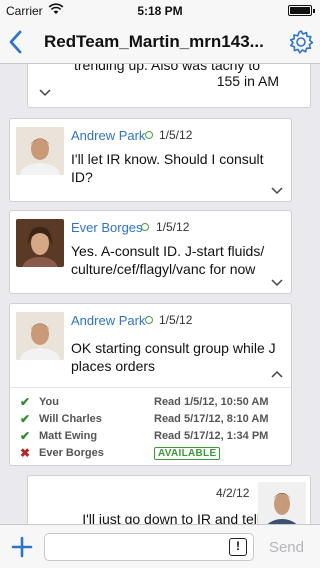  I want to click on receipt-row: ✔ Will Charles Read 5/17/12, 8:10 AM, so click(150, 419).